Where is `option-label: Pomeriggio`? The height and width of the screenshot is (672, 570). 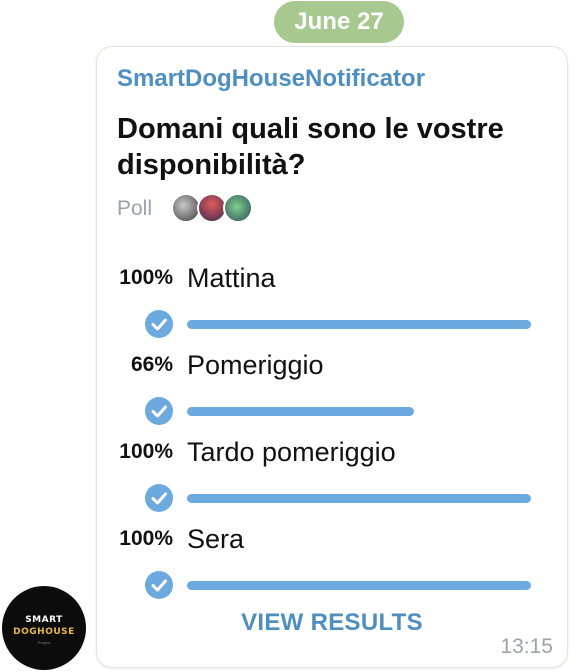
option-label: Pomeriggio is located at coordinates (255, 365).